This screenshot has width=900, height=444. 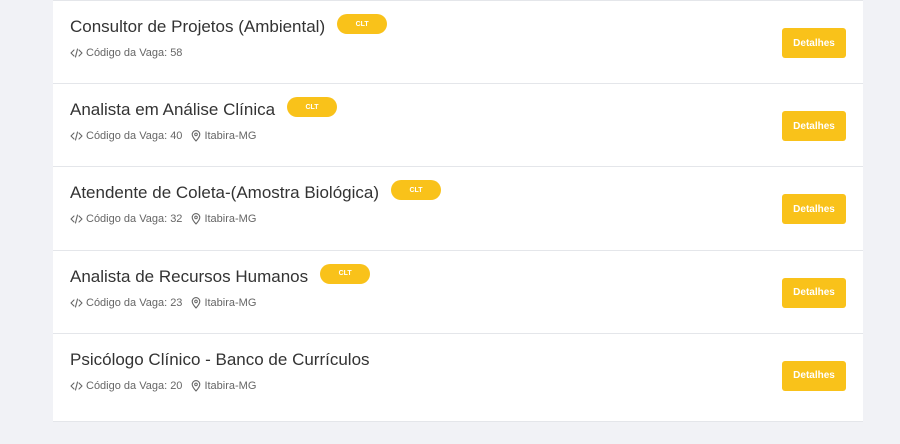 What do you see at coordinates (197, 27) in the screenshot?
I see `job-title: Consultor de Projetos (Ambiental)` at bounding box center [197, 27].